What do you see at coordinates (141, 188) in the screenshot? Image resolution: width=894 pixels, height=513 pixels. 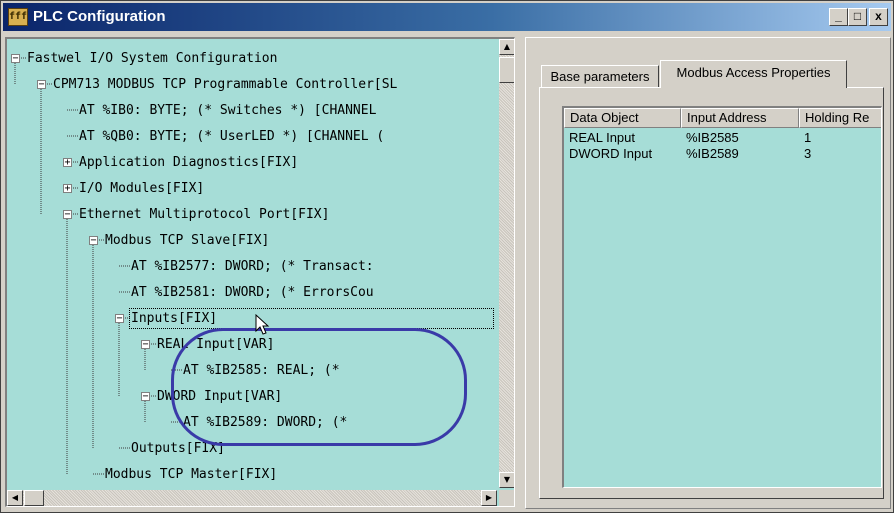 I see `tree-node-label: I/O Modules[FIX]` at bounding box center [141, 188].